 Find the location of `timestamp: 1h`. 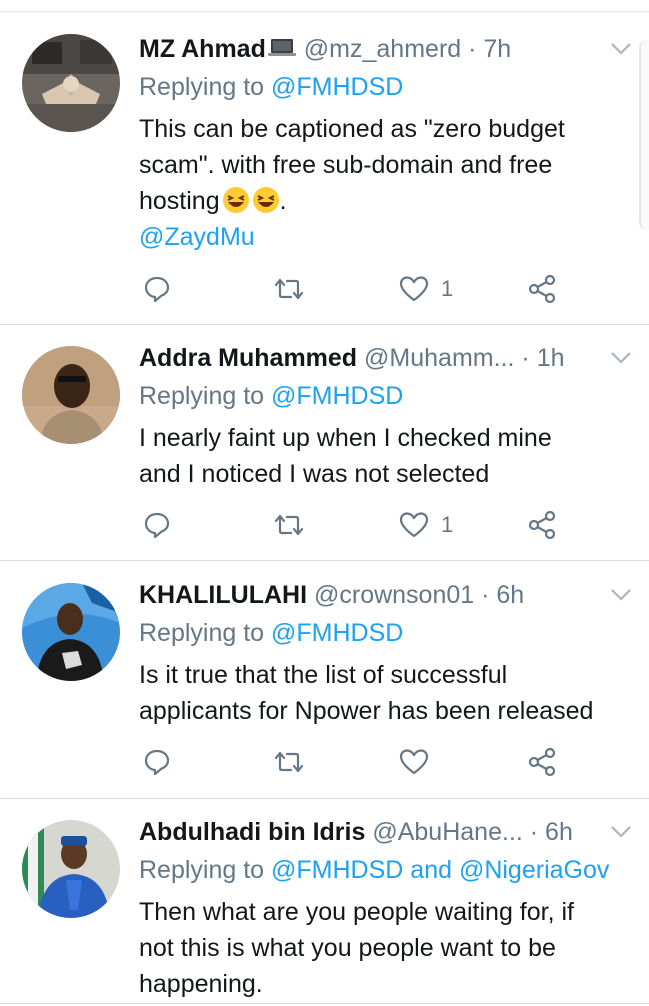

timestamp: 1h is located at coordinates (551, 358).